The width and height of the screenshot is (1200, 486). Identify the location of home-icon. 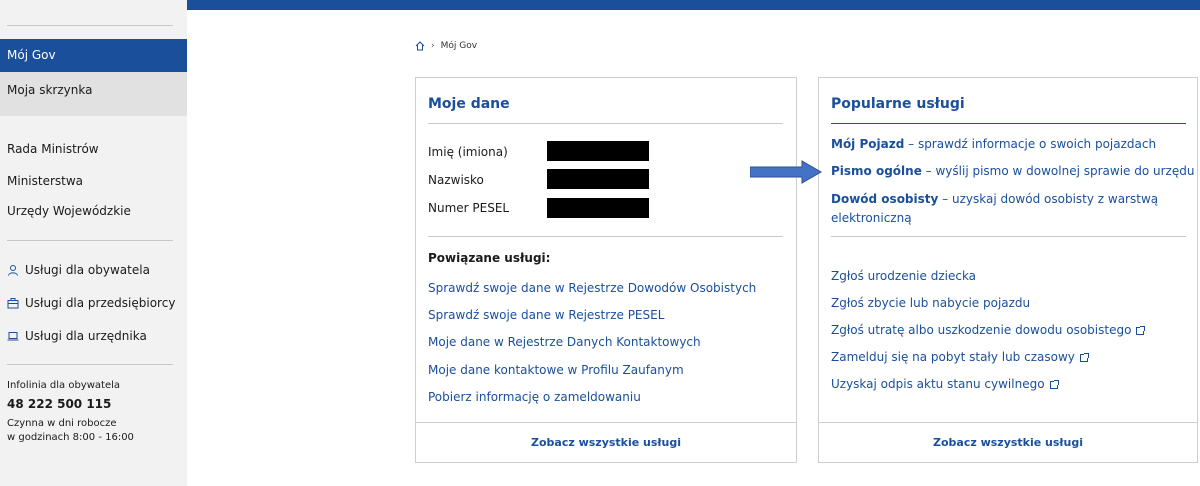
(420, 46).